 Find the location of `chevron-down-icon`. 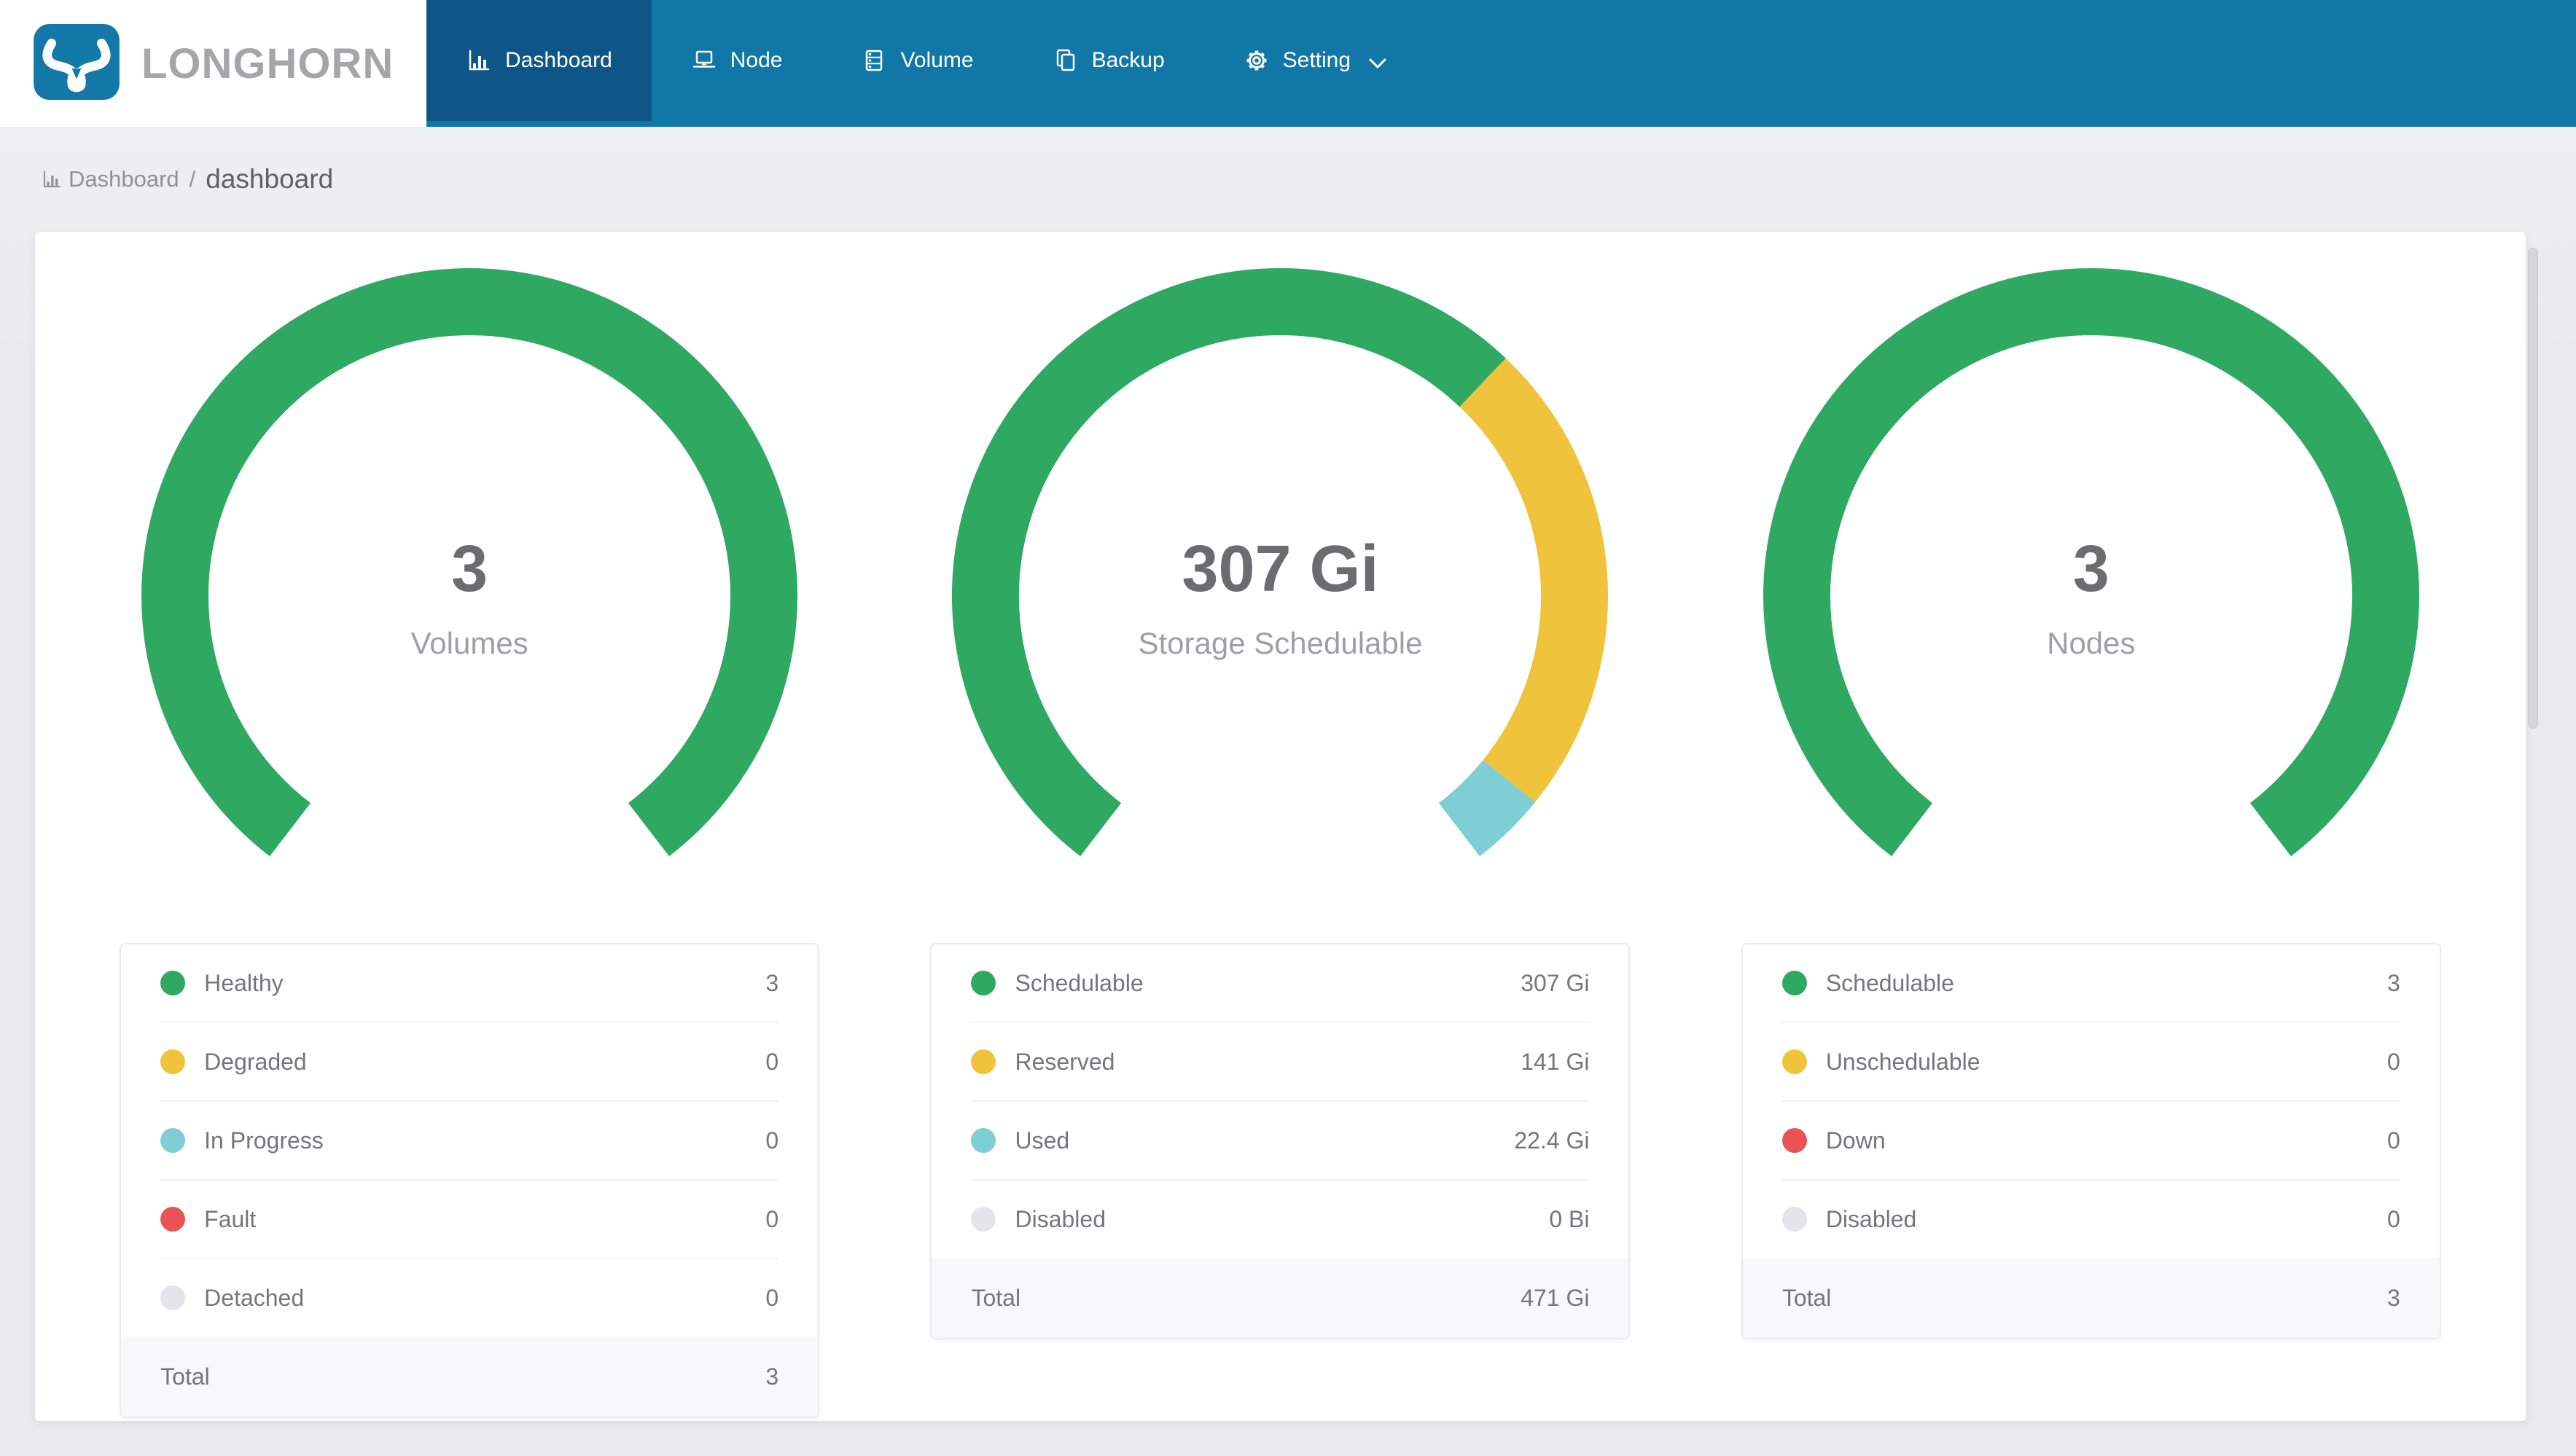

chevron-down-icon is located at coordinates (1377, 63).